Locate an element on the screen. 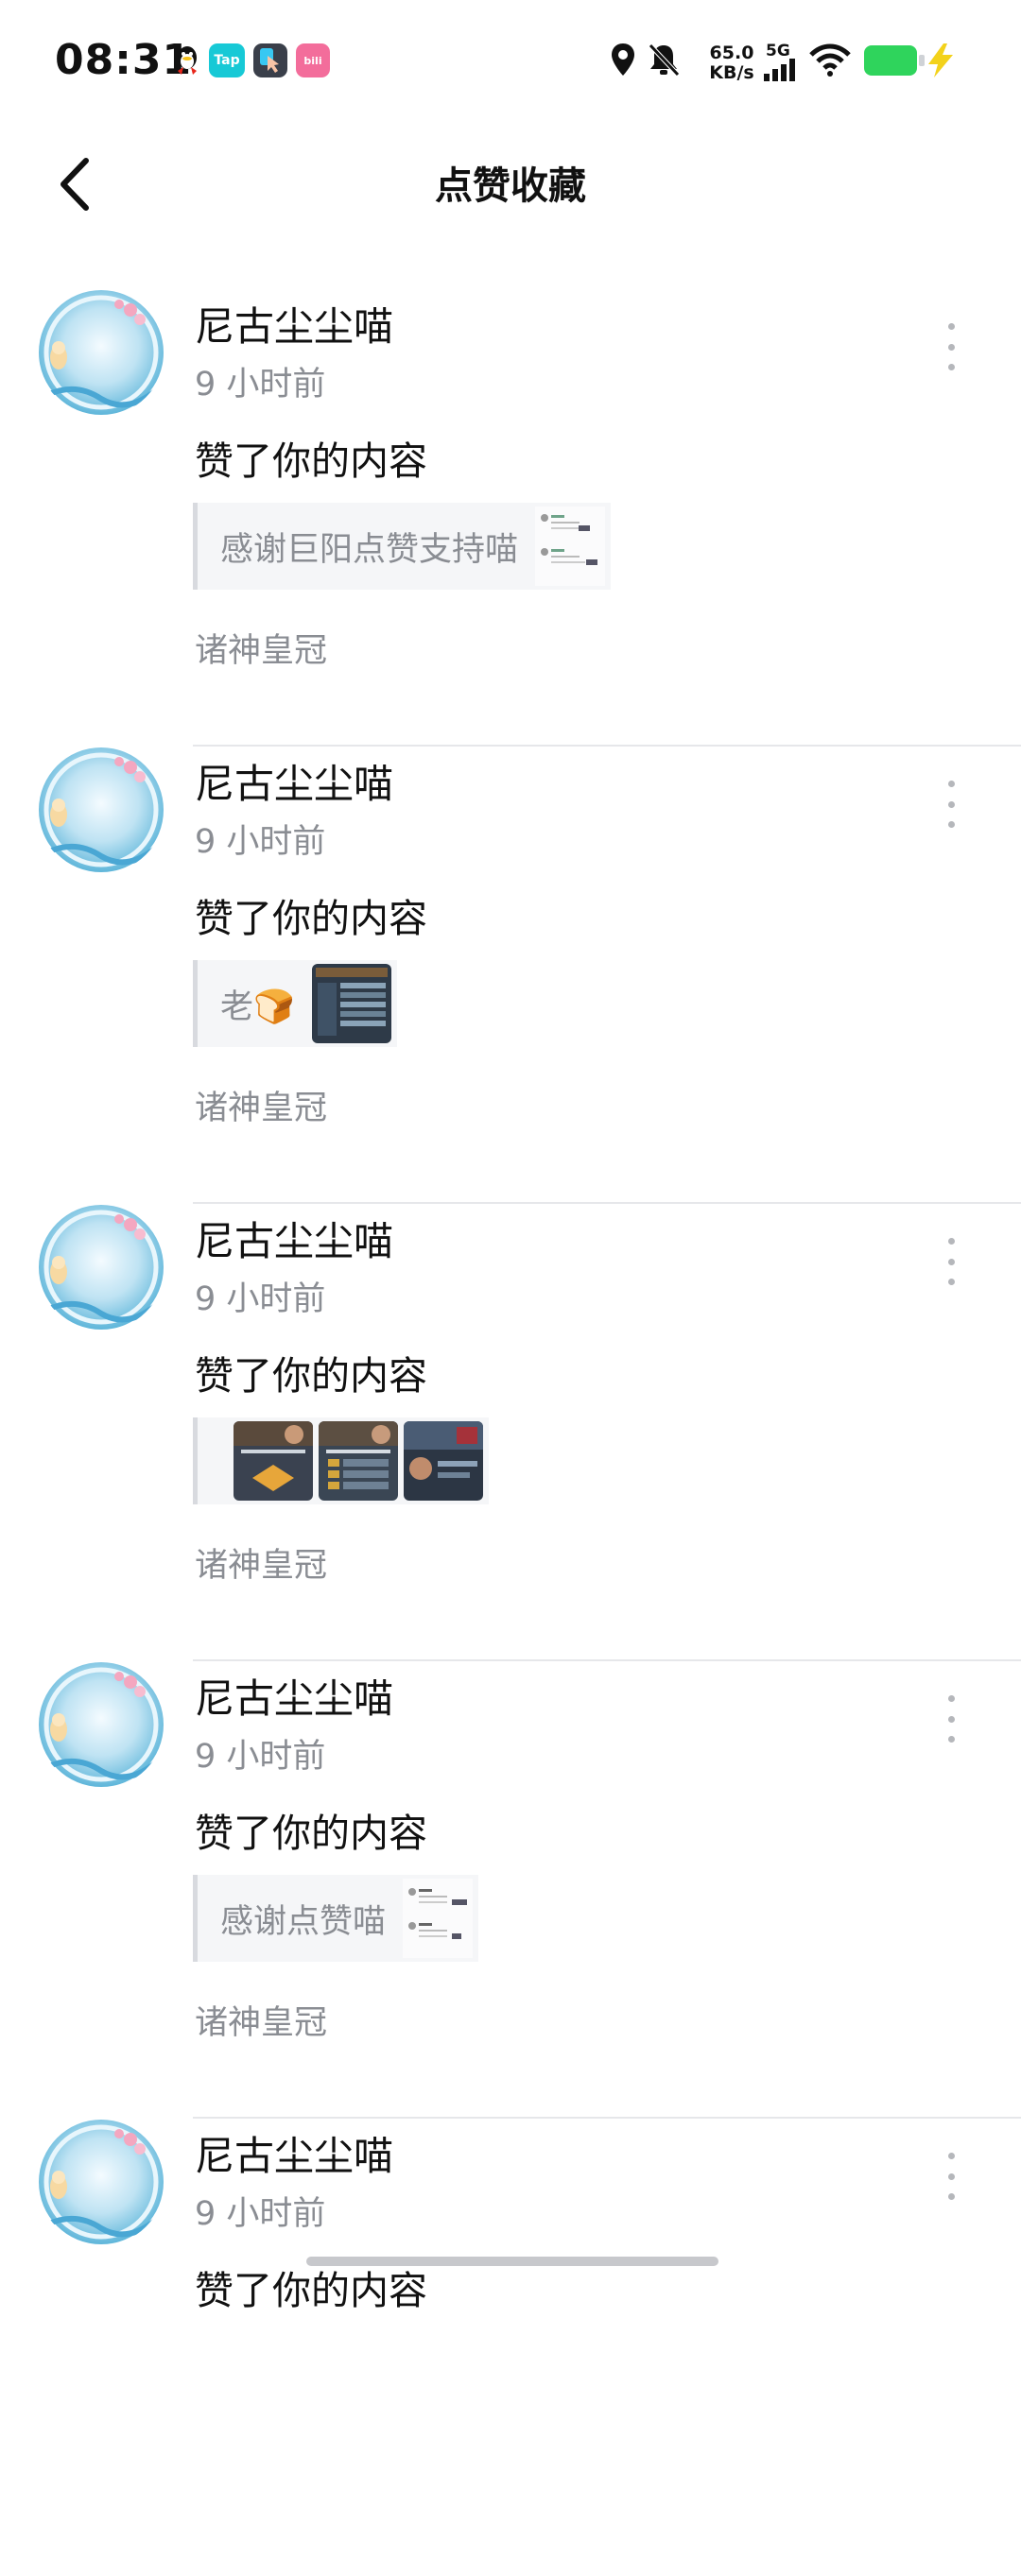  wifi-icon is located at coordinates (830, 60).